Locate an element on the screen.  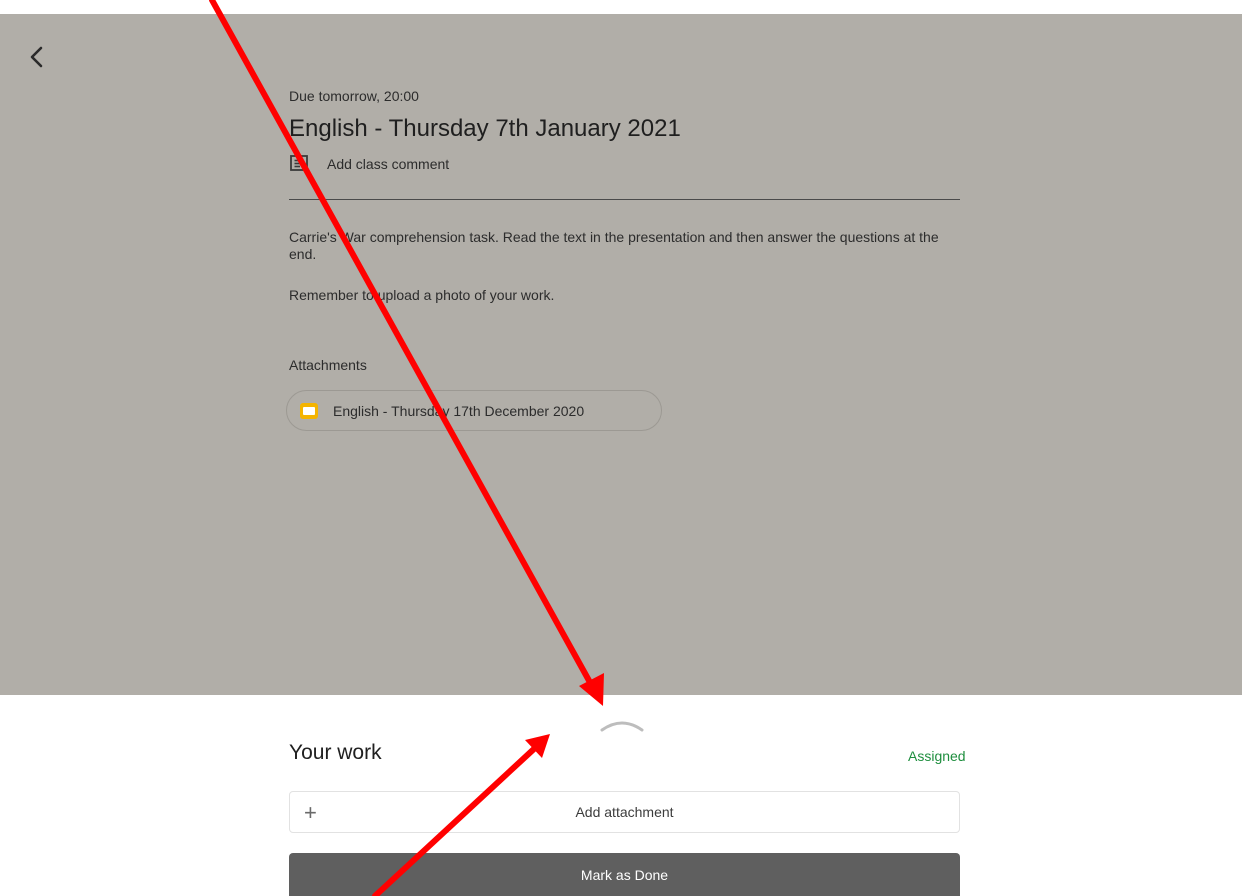
chevron-up-icon is located at coordinates (622, 726).